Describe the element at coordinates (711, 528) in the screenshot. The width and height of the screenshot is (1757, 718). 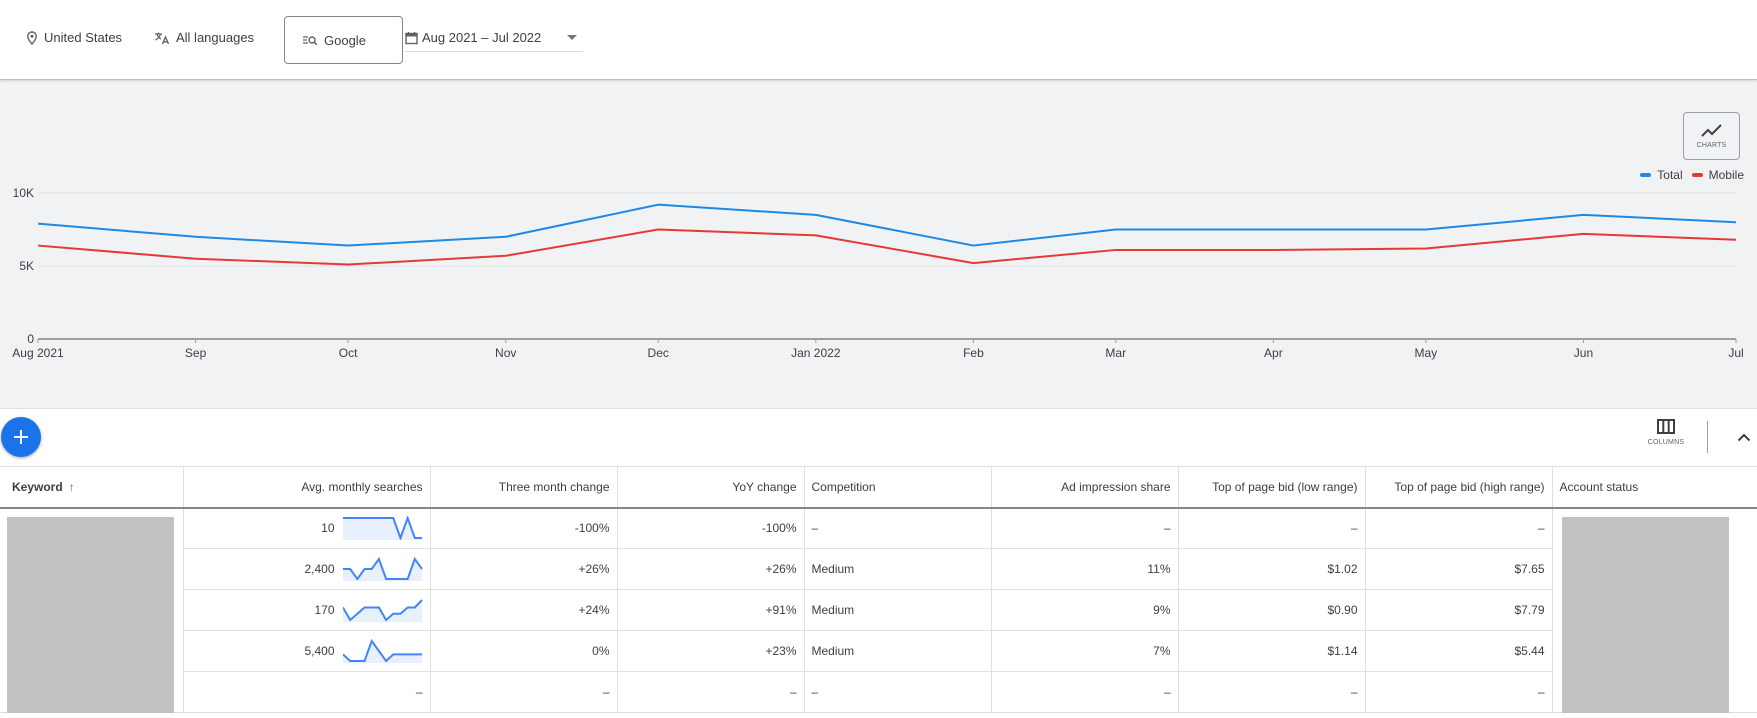
I see `yoy-change-cell: -100%` at that location.